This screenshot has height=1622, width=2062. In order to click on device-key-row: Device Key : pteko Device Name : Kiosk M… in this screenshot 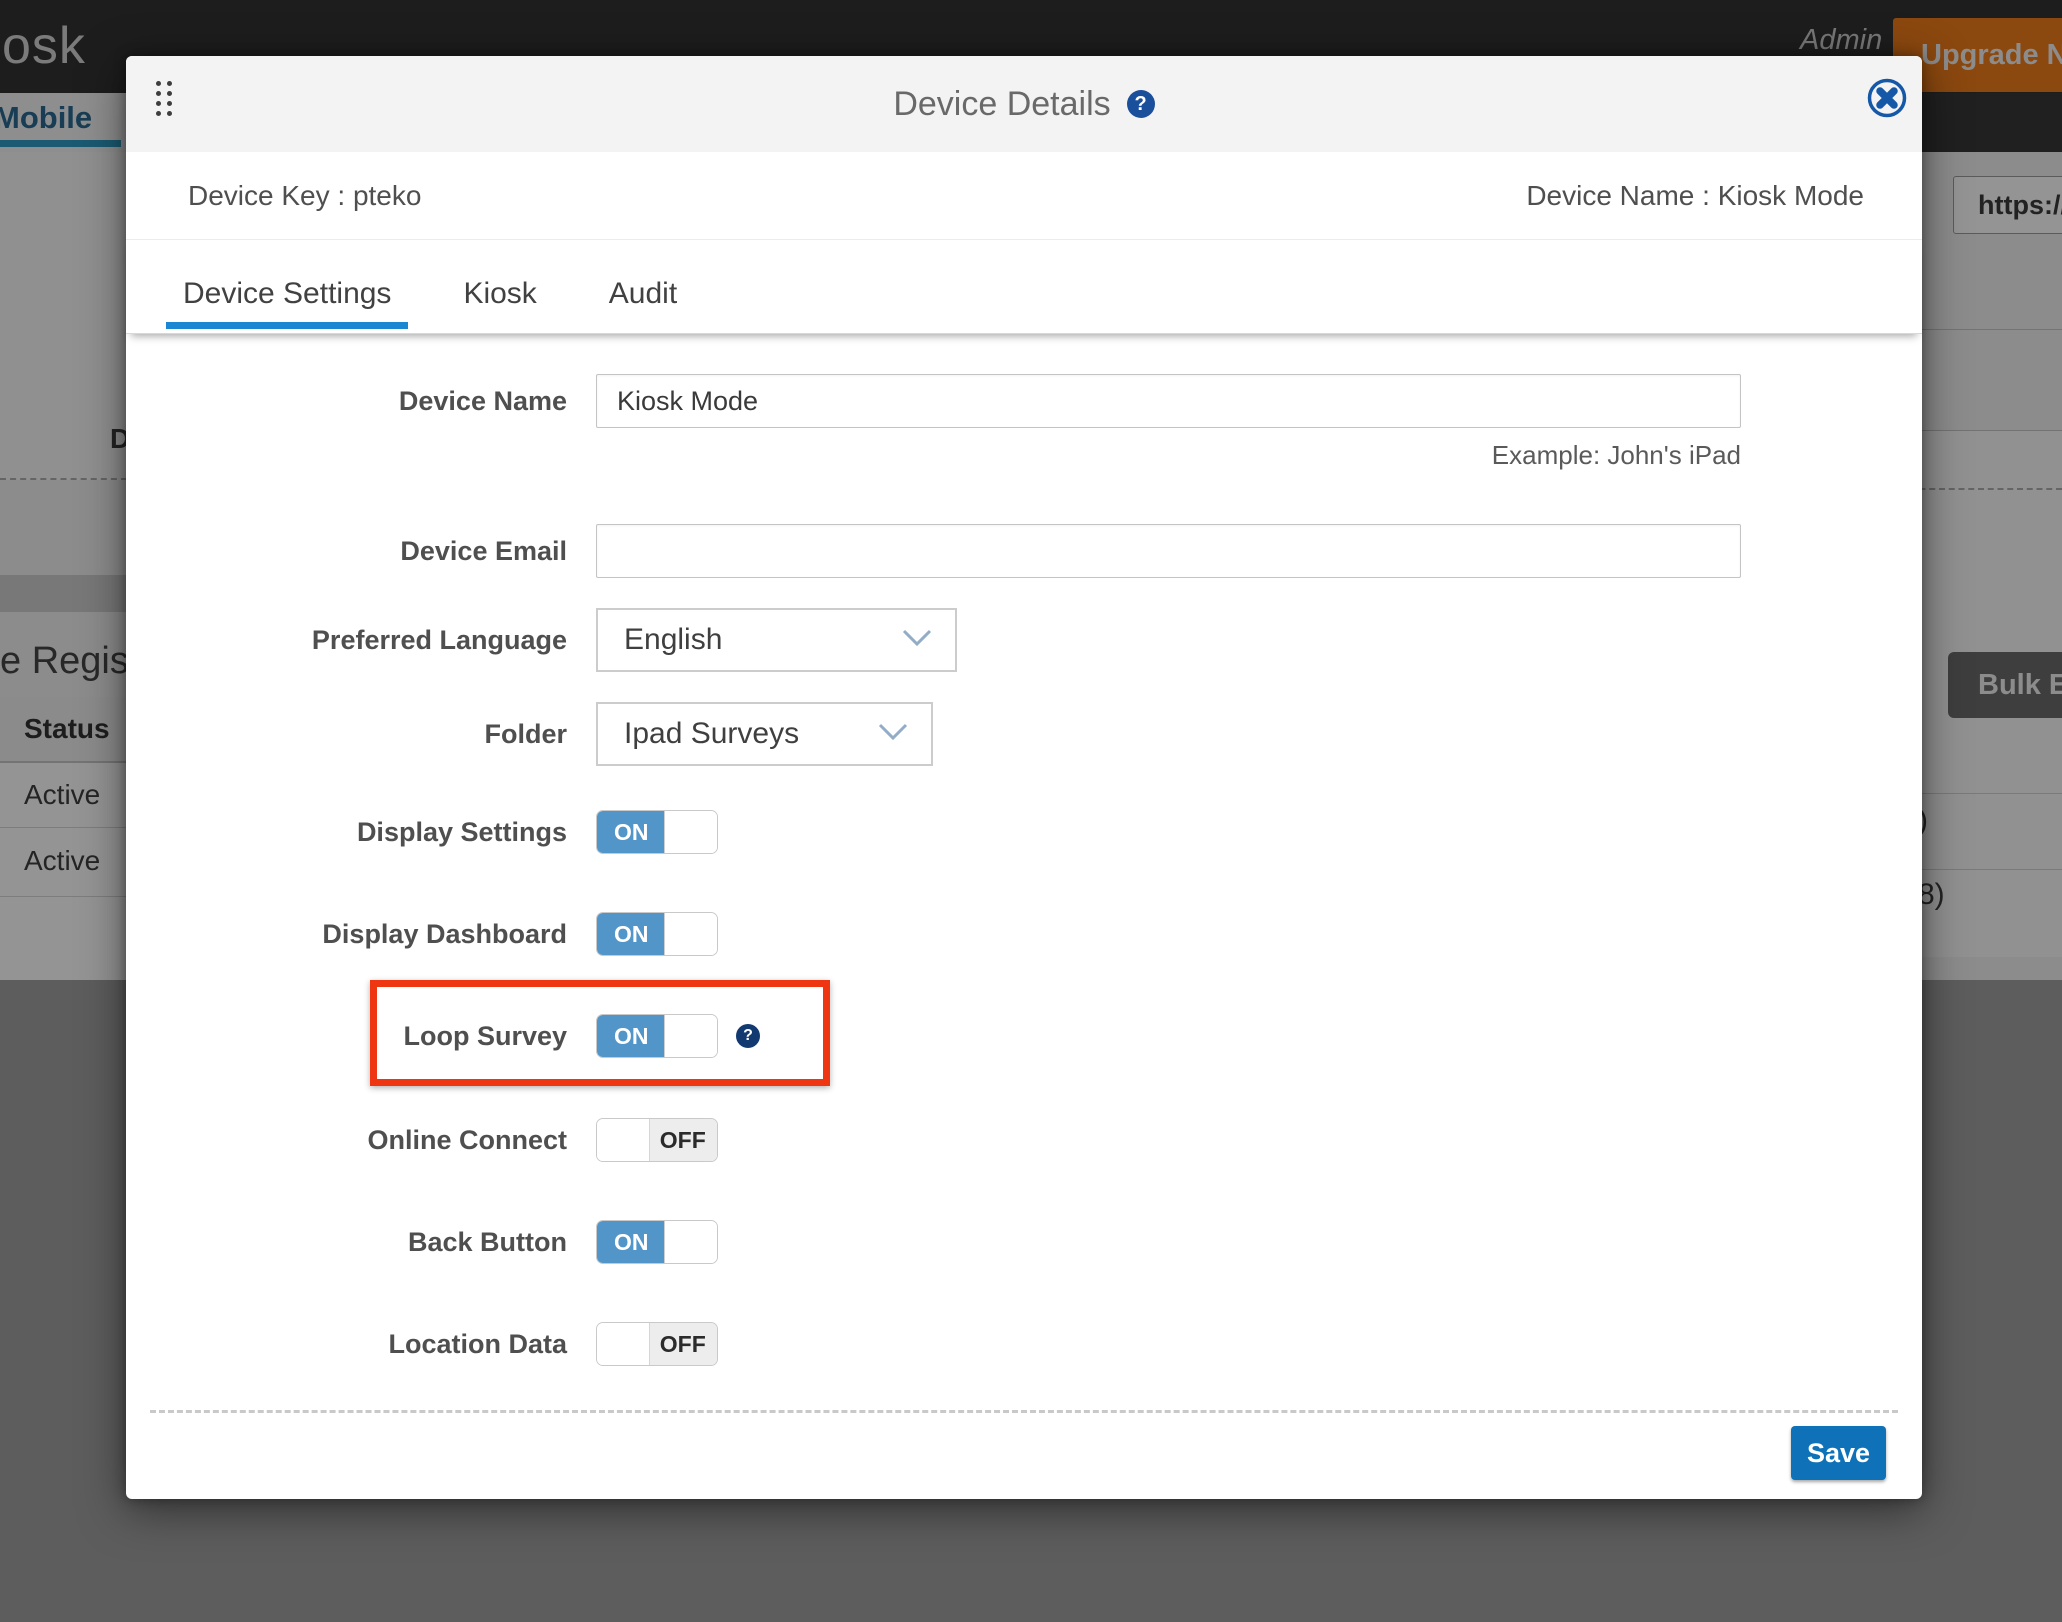, I will do `click(1024, 196)`.